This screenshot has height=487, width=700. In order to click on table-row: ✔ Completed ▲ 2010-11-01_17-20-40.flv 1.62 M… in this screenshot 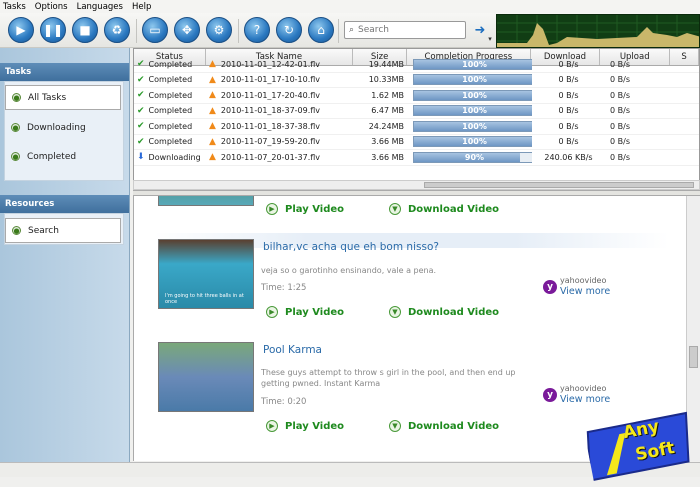, I will do `click(416, 96)`.